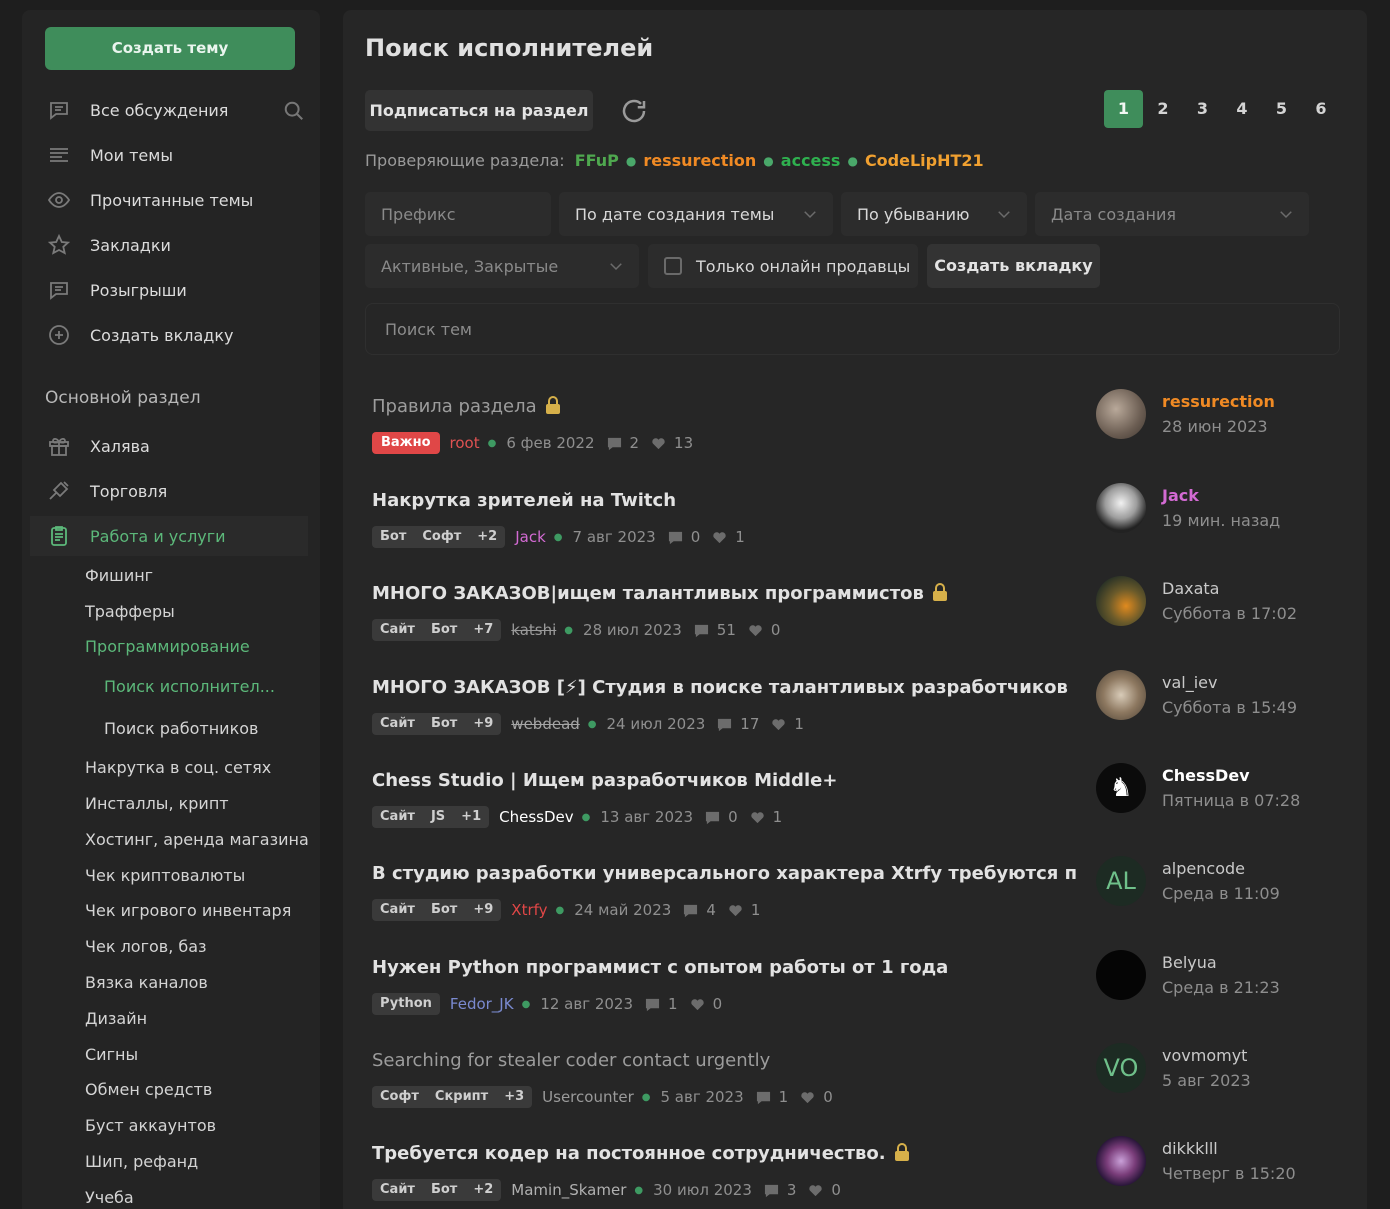  What do you see at coordinates (146, 946) in the screenshot?
I see `sub-logs-check: Чек логов, баз` at bounding box center [146, 946].